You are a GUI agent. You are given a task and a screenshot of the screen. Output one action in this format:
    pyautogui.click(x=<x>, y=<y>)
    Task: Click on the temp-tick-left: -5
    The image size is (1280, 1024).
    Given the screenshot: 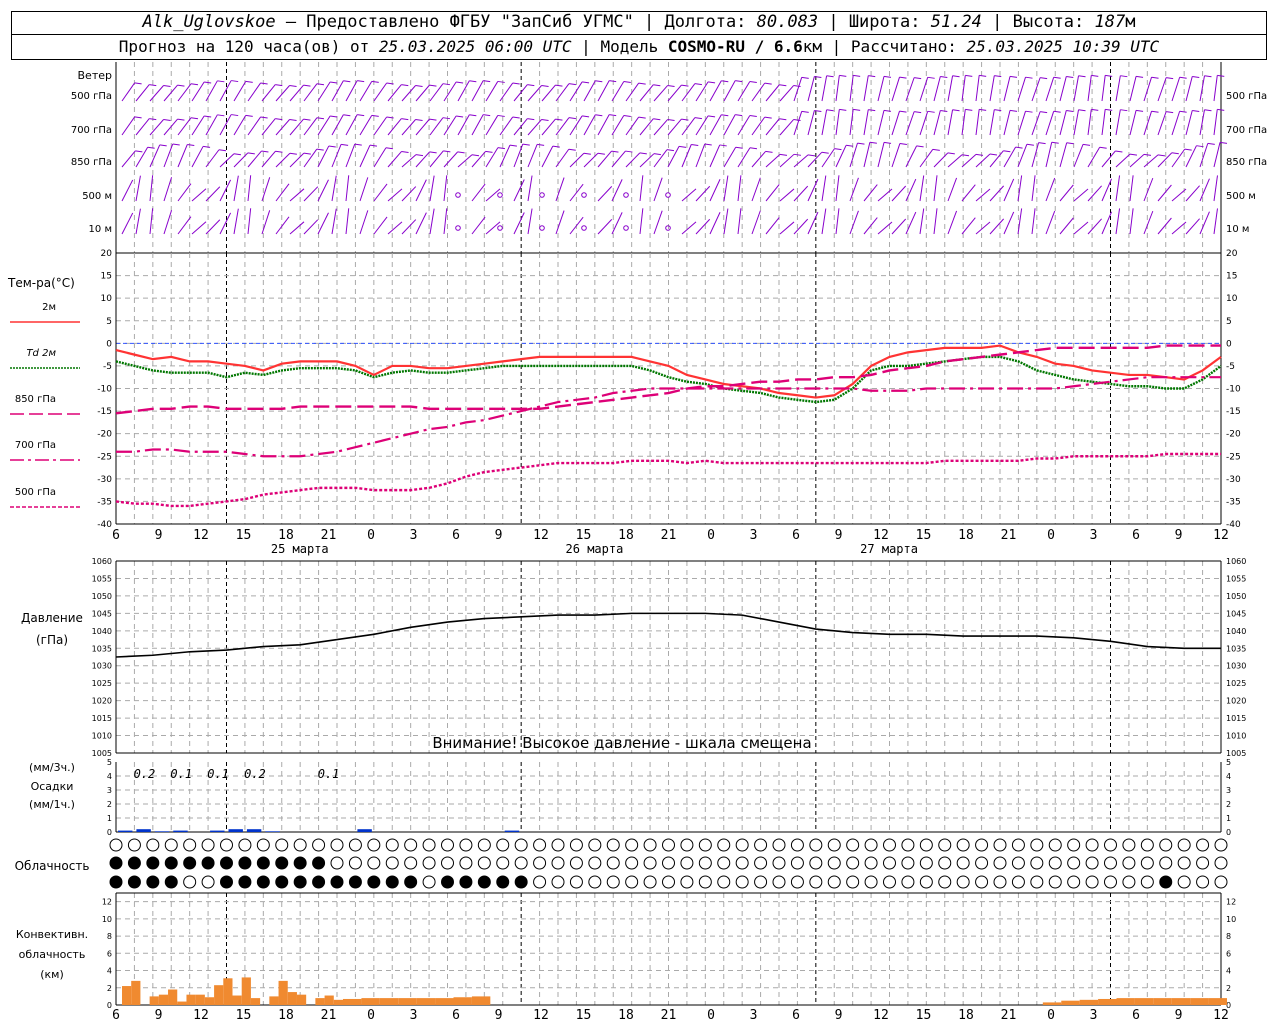 What is the action you would take?
    pyautogui.click(x=107, y=367)
    